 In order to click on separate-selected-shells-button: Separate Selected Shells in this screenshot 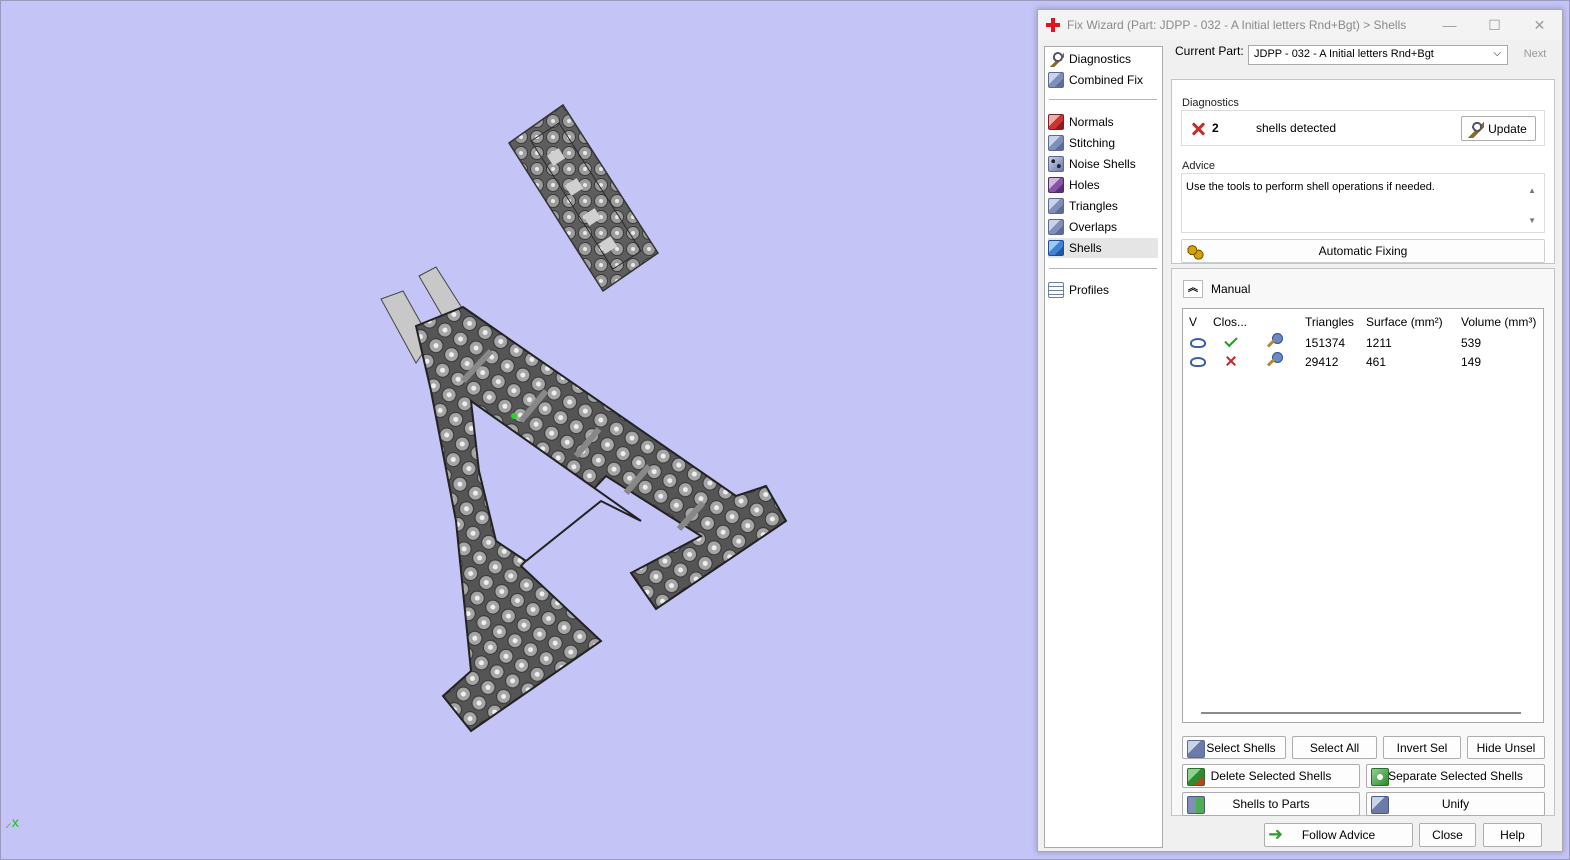, I will do `click(1455, 776)`.